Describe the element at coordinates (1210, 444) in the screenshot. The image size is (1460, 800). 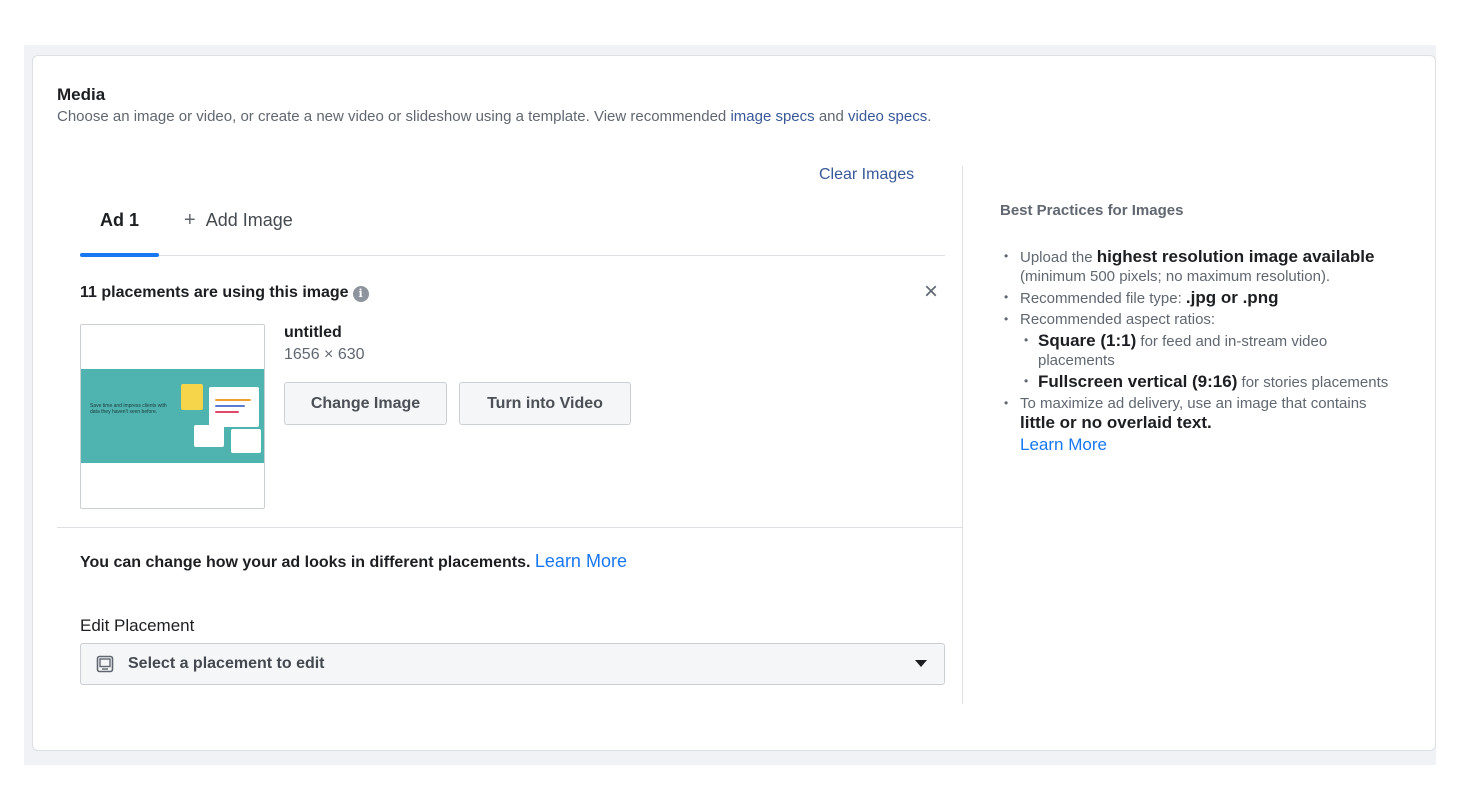
I see `best-practices-learn-more-link: Learn More` at that location.